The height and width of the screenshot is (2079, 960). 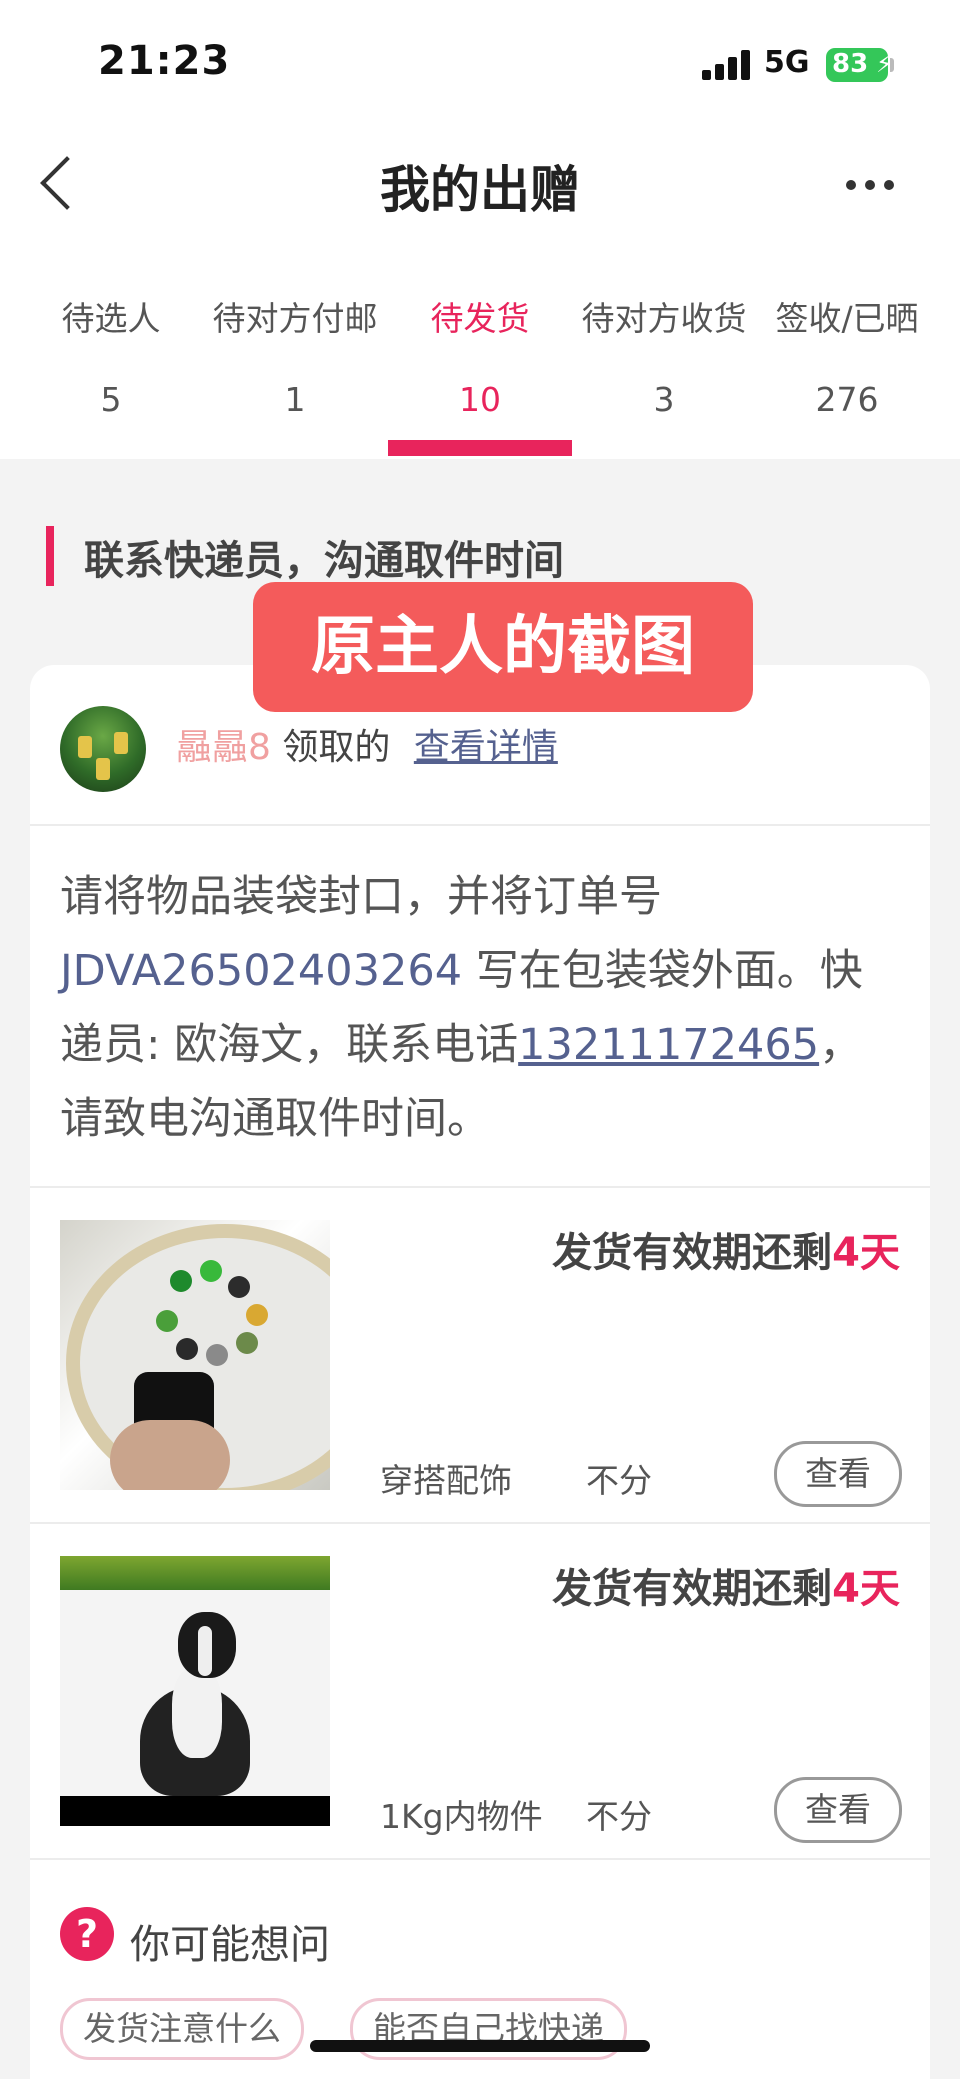 What do you see at coordinates (195, 1811) in the screenshot?
I see `redaction-bar` at bounding box center [195, 1811].